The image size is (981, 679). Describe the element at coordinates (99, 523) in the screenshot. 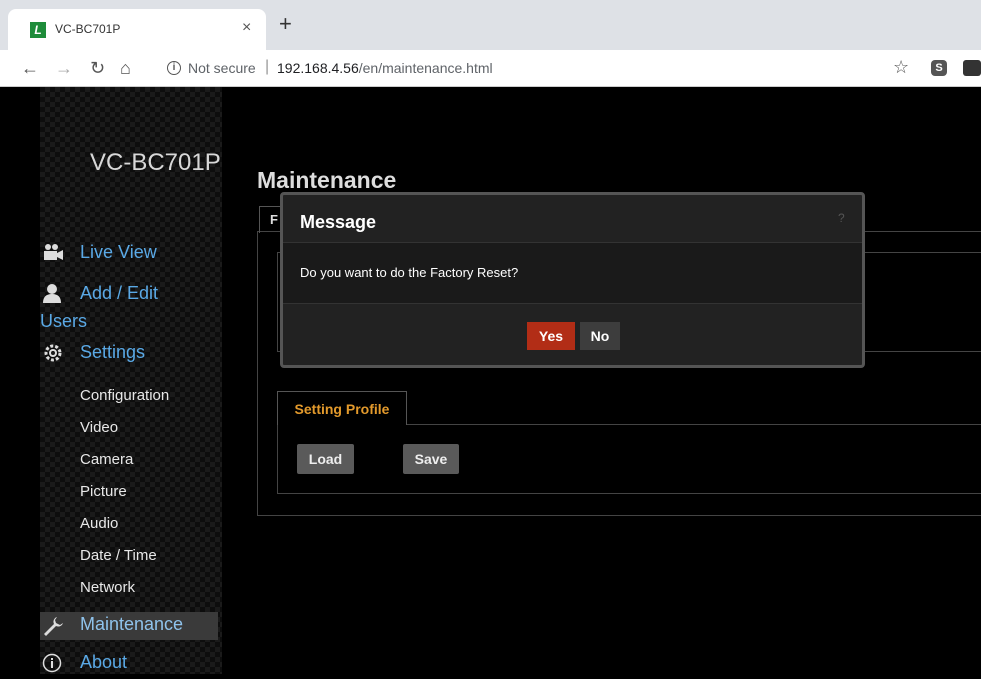

I see `nav-audio: Audio` at that location.